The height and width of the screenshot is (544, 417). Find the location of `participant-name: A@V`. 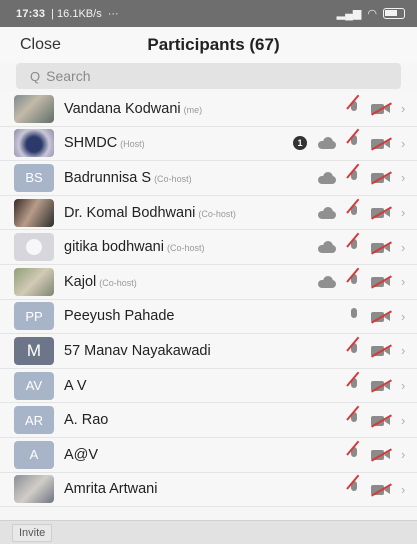

participant-name: A@V is located at coordinates (81, 454).